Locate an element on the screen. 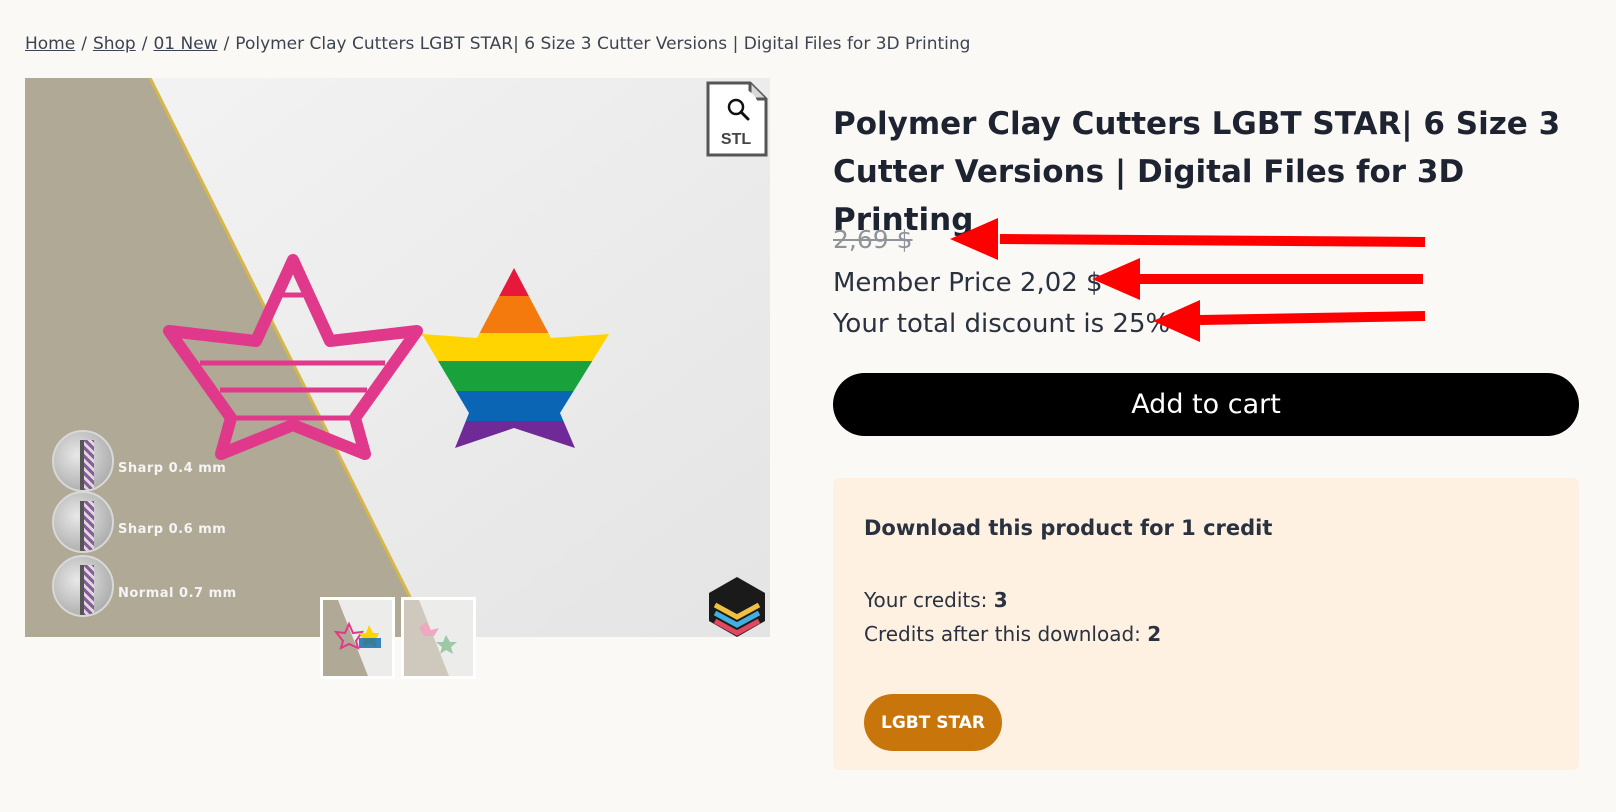  add-to-cart-button: Add to cart is located at coordinates (1206, 404).